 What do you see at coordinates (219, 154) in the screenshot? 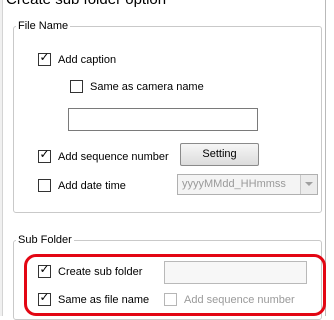
I see `setting-button: Setting` at bounding box center [219, 154].